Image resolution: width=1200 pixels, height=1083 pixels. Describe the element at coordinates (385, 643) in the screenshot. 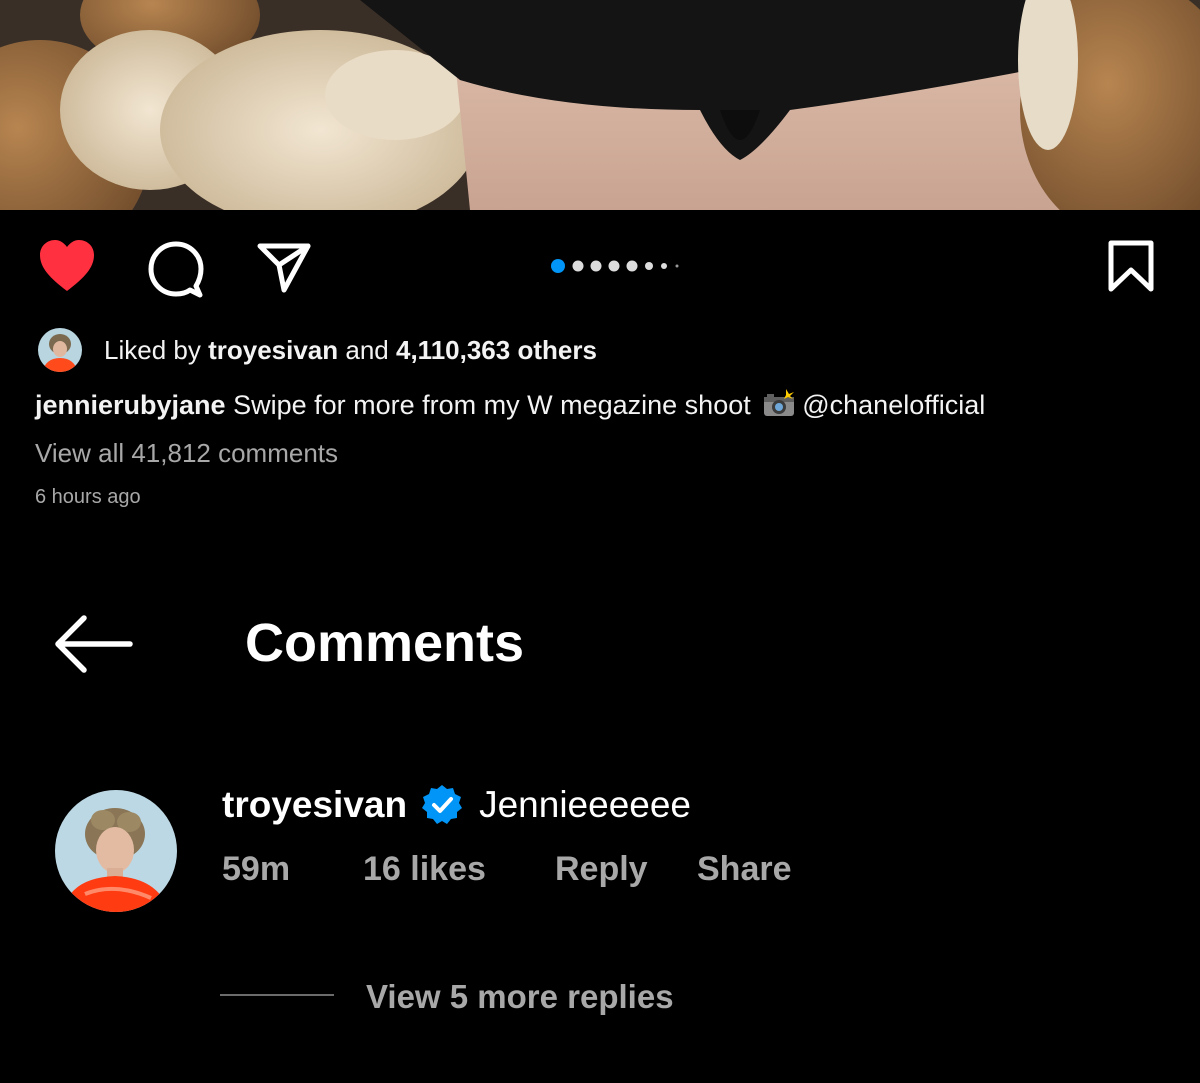

I see `page-title: Comments` at that location.